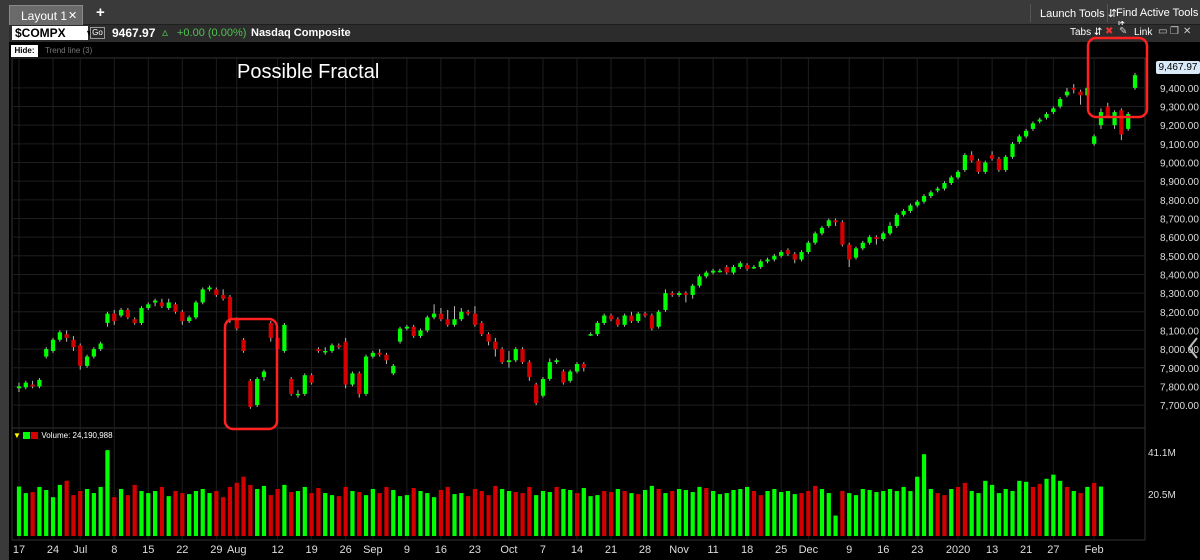  What do you see at coordinates (1179, 145) in the screenshot?
I see `y-tick-label: 9,100.00` at bounding box center [1179, 145].